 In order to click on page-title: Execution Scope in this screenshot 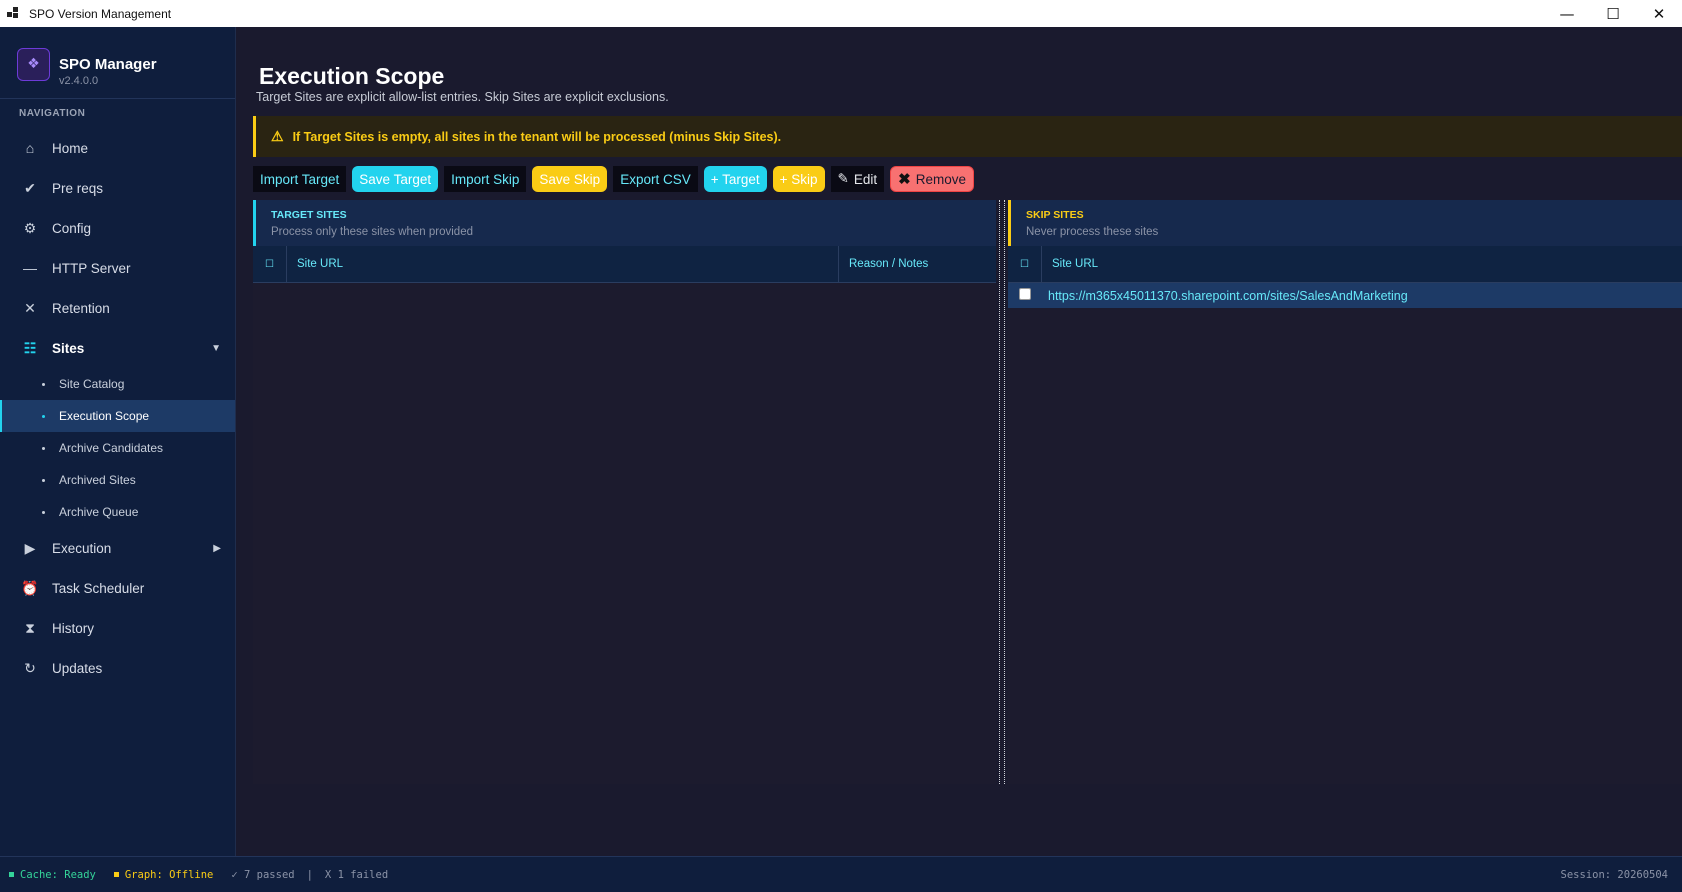, I will do `click(352, 76)`.